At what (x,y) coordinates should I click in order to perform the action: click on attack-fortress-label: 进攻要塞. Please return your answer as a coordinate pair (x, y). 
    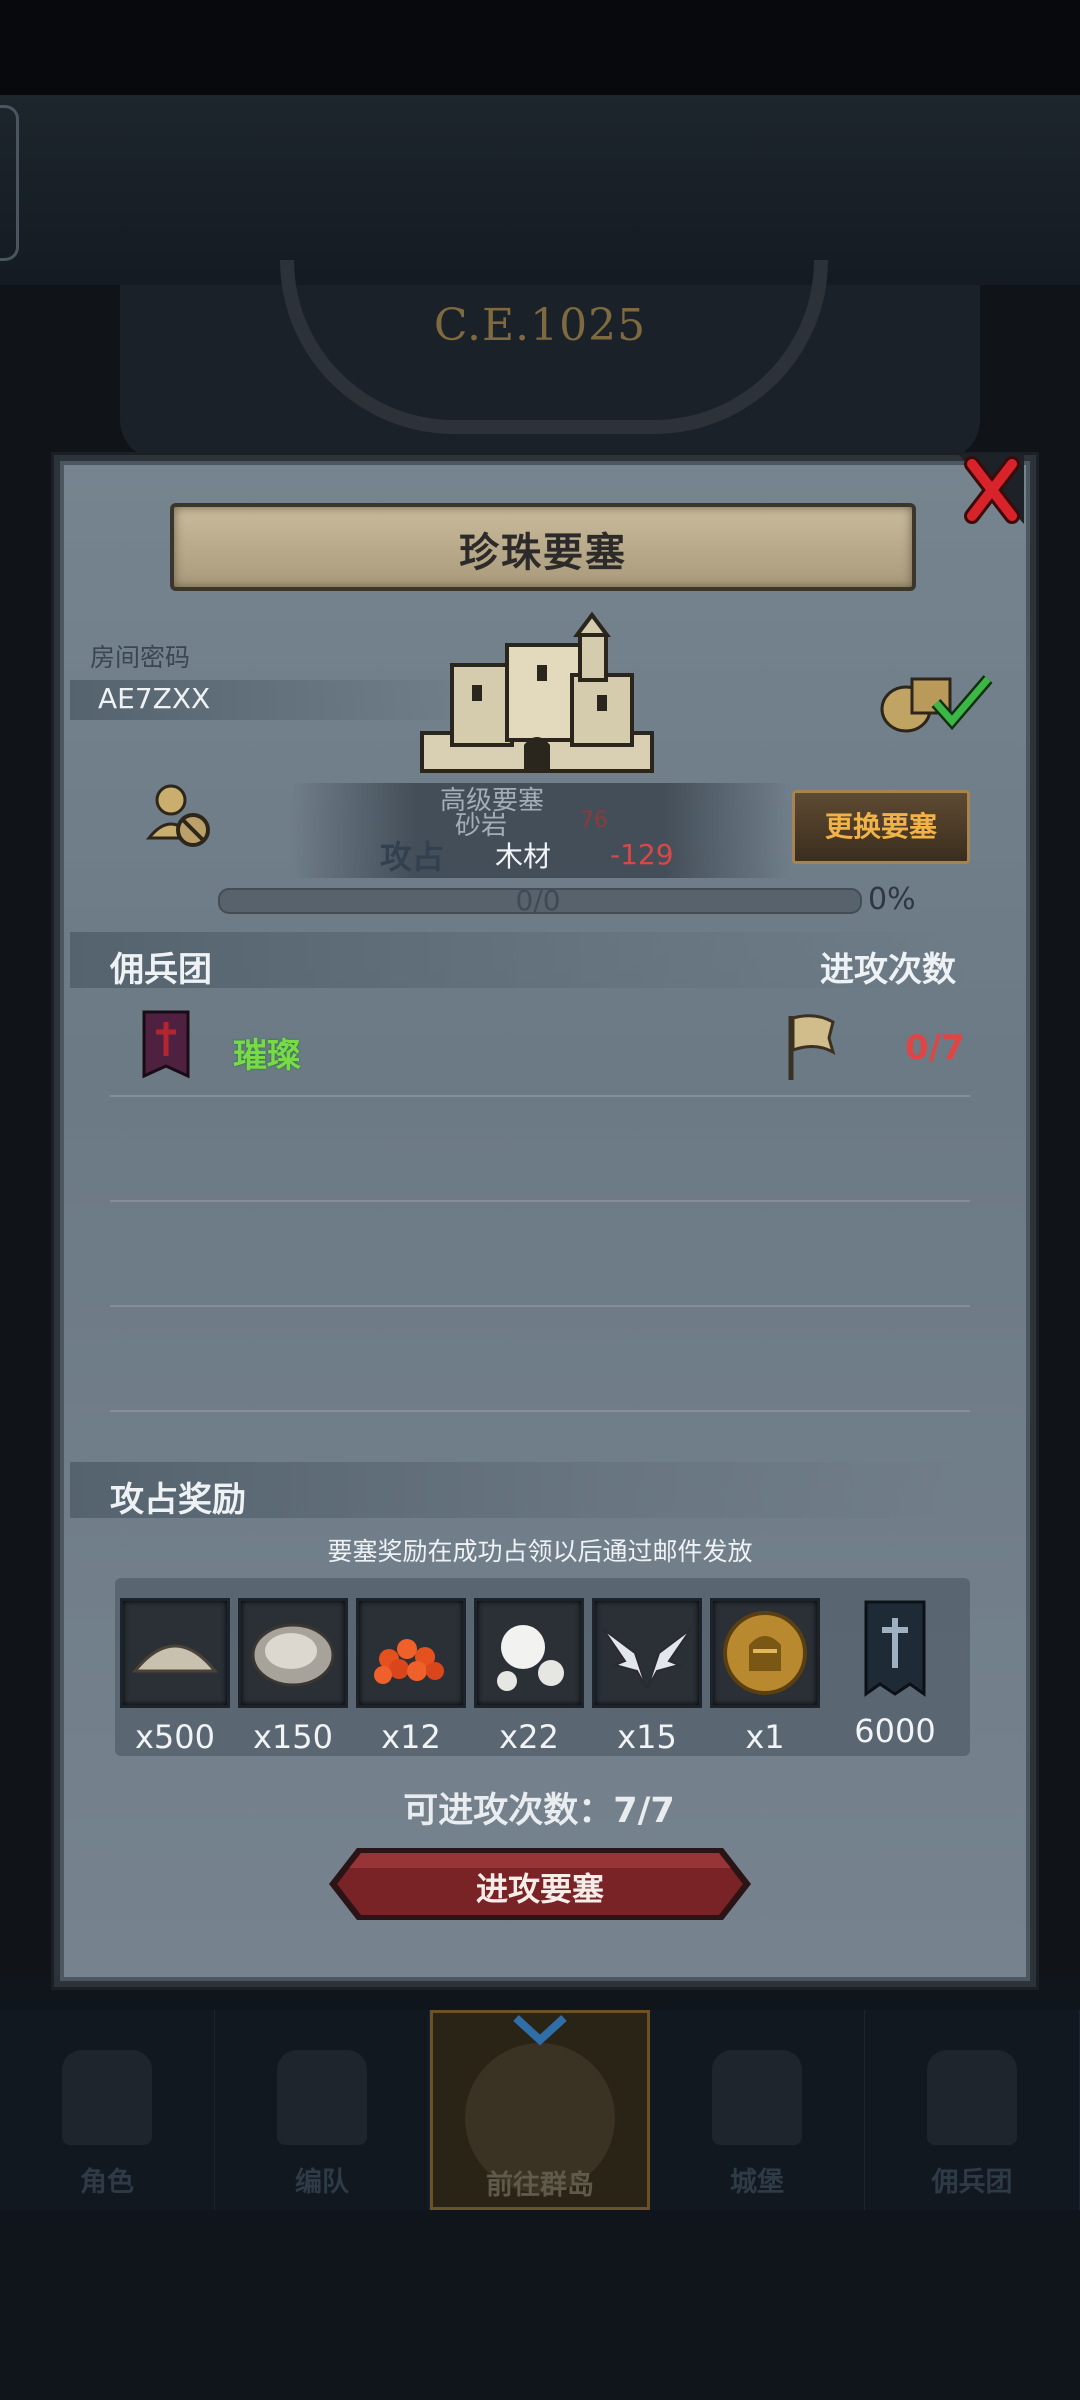
    Looking at the image, I should click on (539, 1889).